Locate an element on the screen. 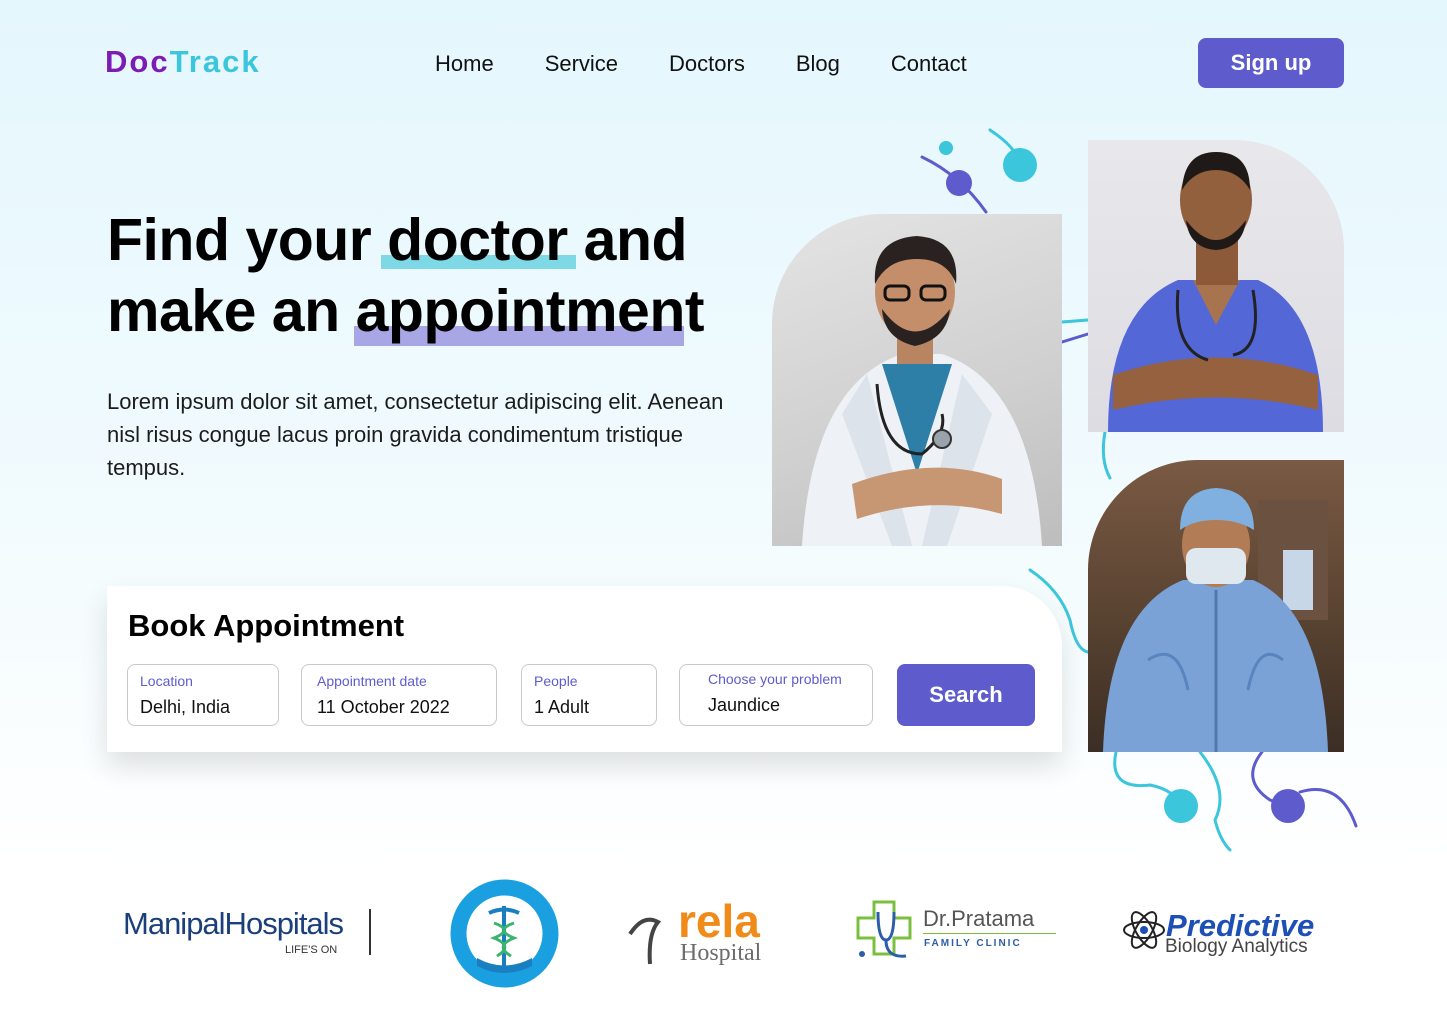 The height and width of the screenshot is (1024, 1447). hero-line2-pre: make an is located at coordinates (223, 311).